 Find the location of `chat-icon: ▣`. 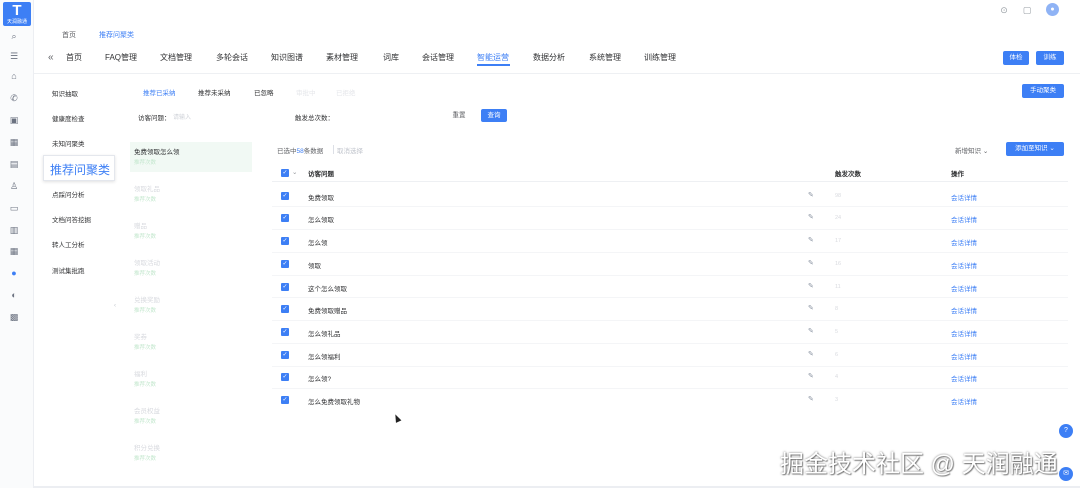

chat-icon: ▣ is located at coordinates (14, 120).